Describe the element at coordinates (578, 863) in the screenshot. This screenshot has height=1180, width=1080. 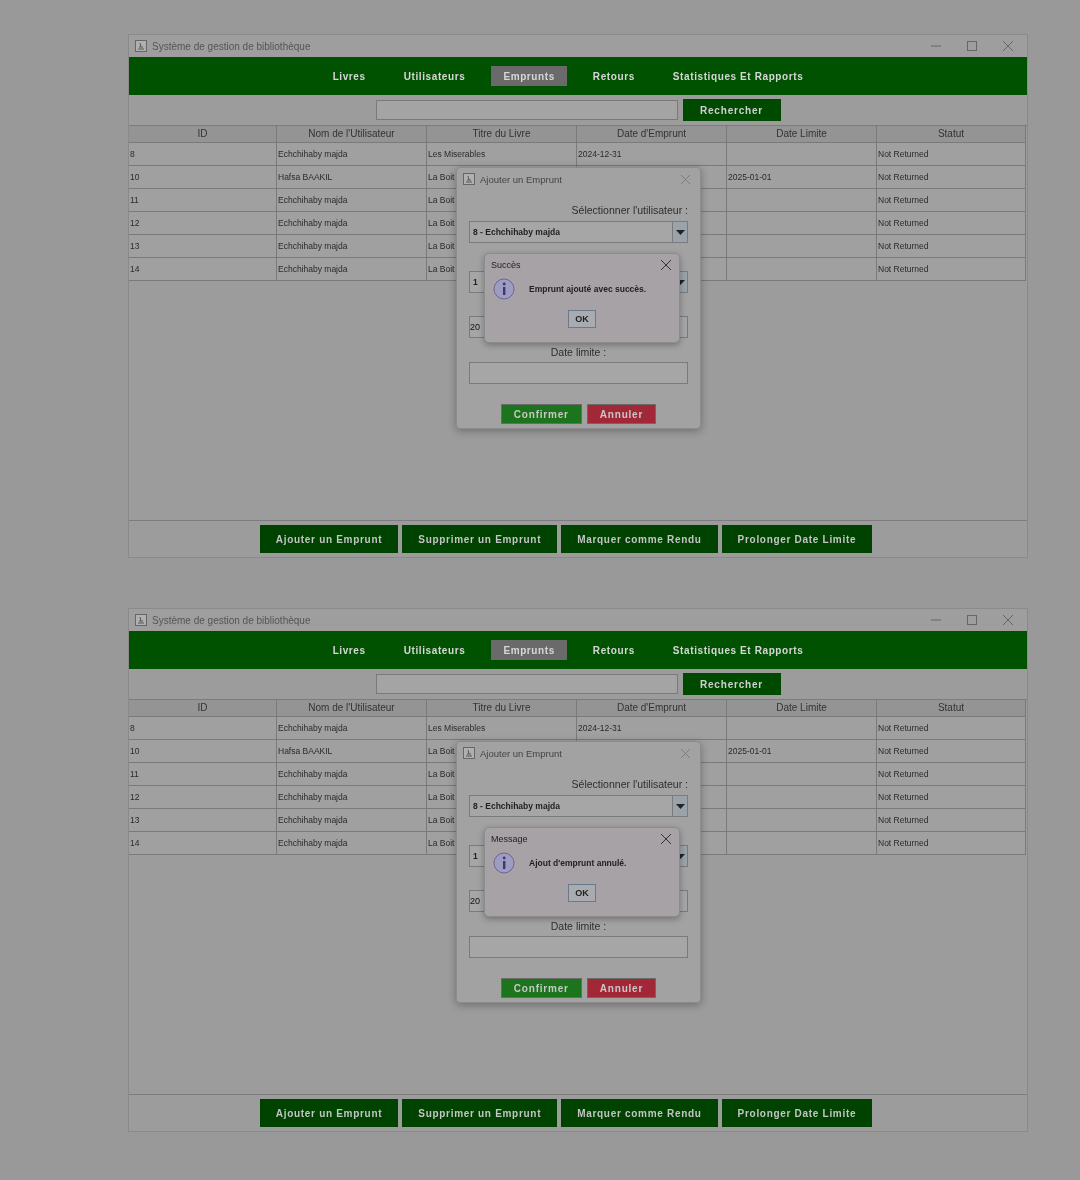
I see `message-text: Ajout d'emprunt annulé.` at that location.